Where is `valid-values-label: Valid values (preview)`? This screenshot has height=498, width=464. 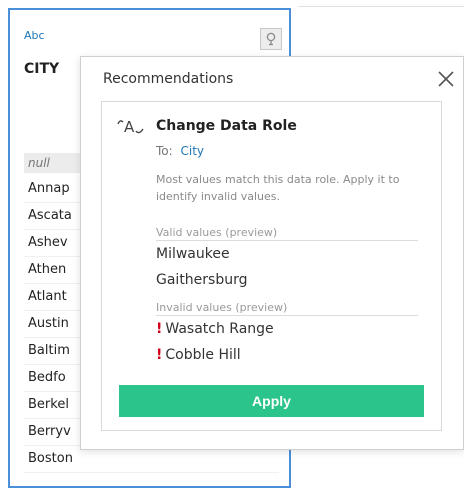 valid-values-label: Valid values (preview) is located at coordinates (217, 232).